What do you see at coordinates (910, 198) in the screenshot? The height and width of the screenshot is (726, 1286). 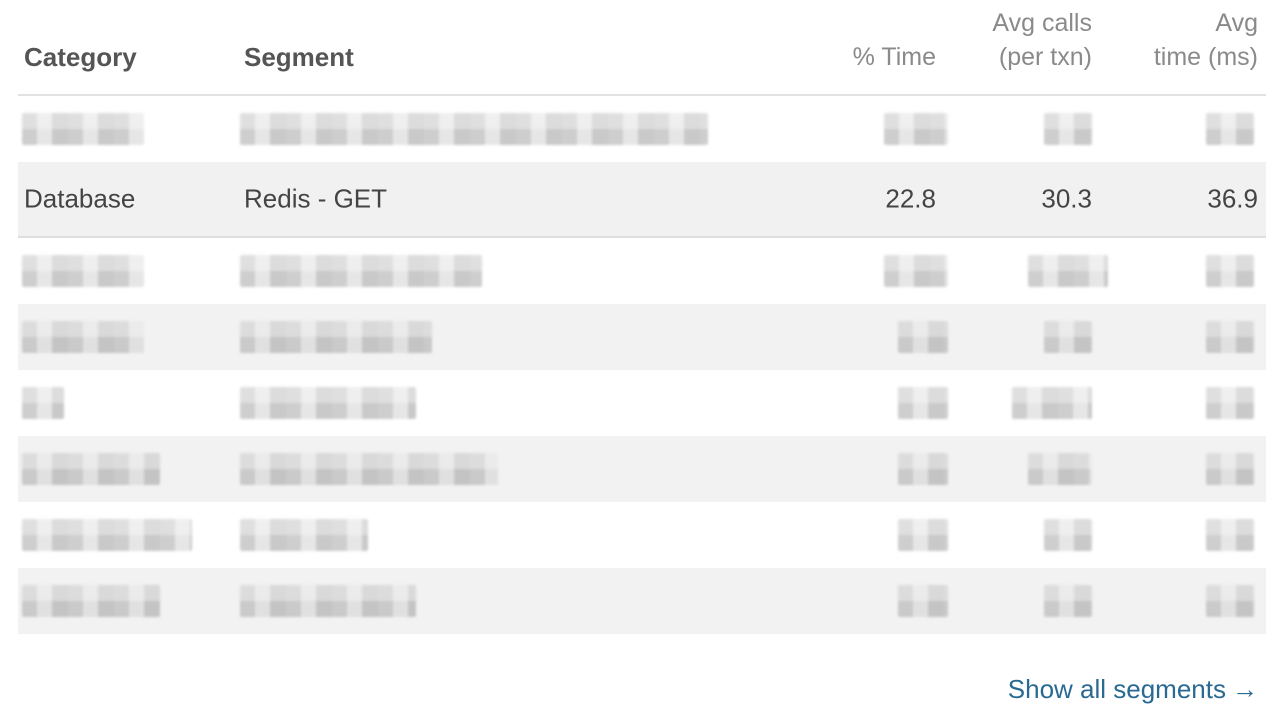 I see `row-pct-time: 22.8` at bounding box center [910, 198].